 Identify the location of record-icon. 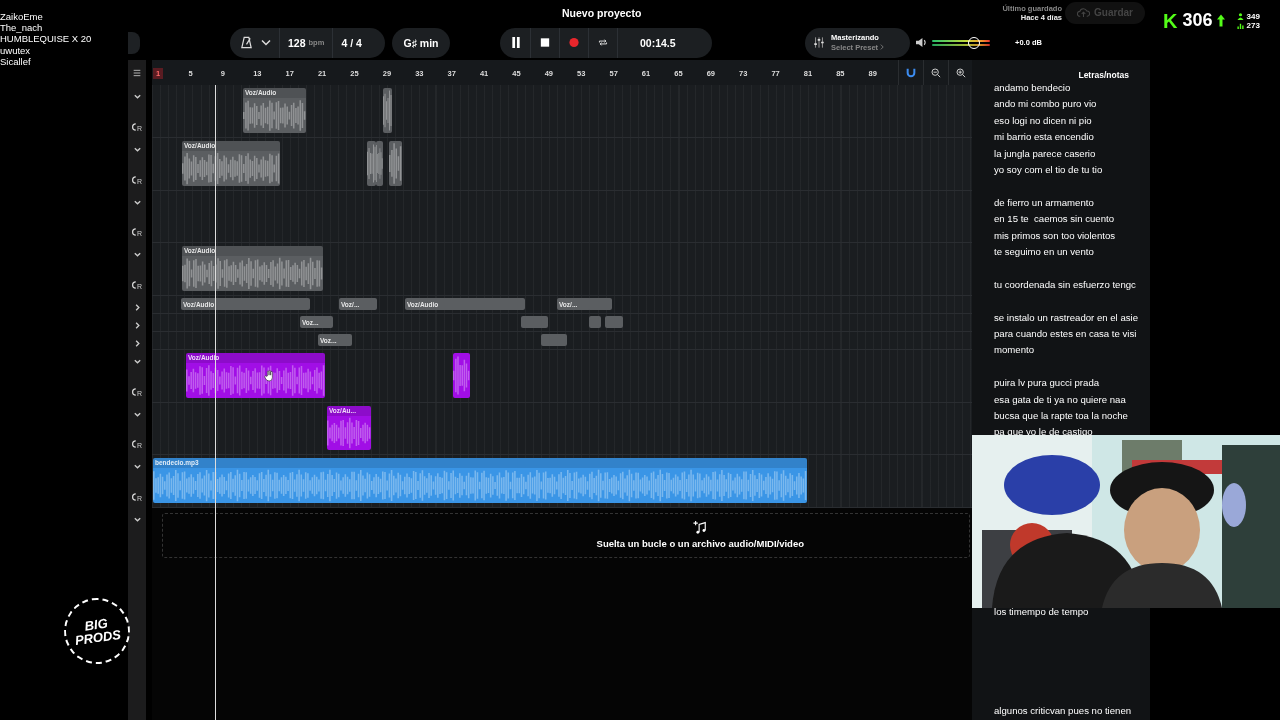
(574, 42).